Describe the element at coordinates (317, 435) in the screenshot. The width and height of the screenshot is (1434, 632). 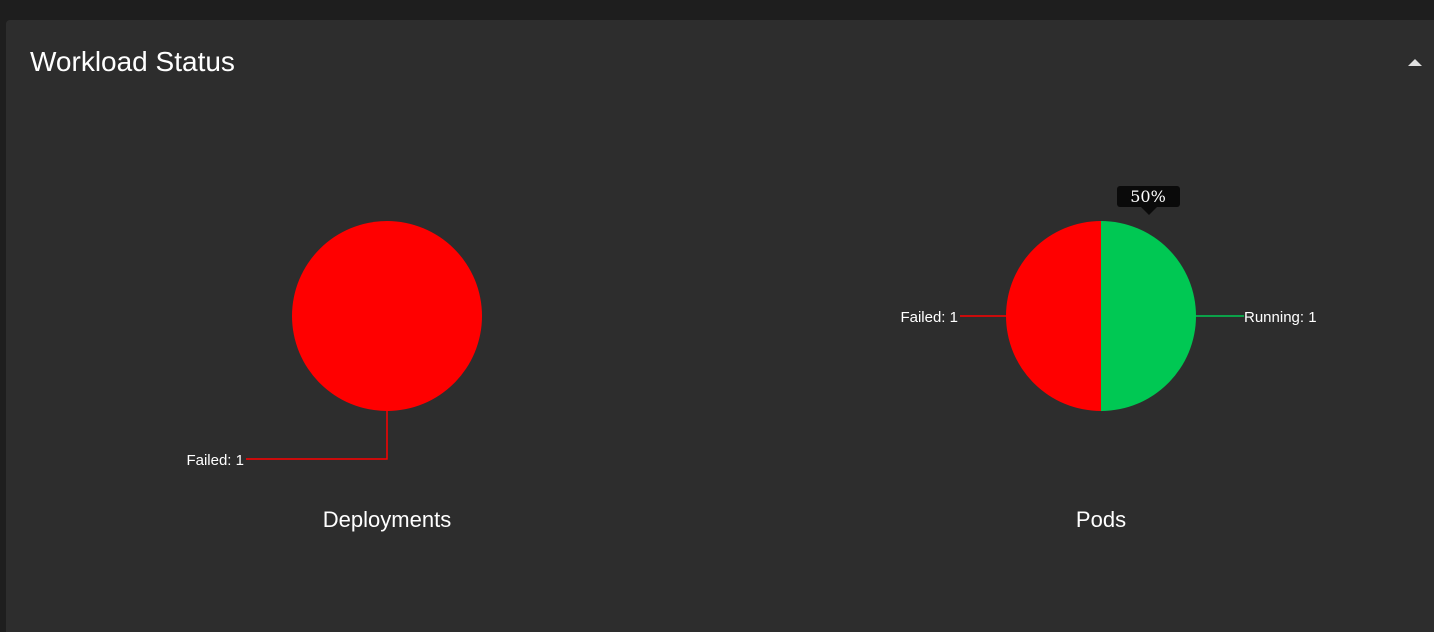
I see `deployments-leader-failed` at that location.